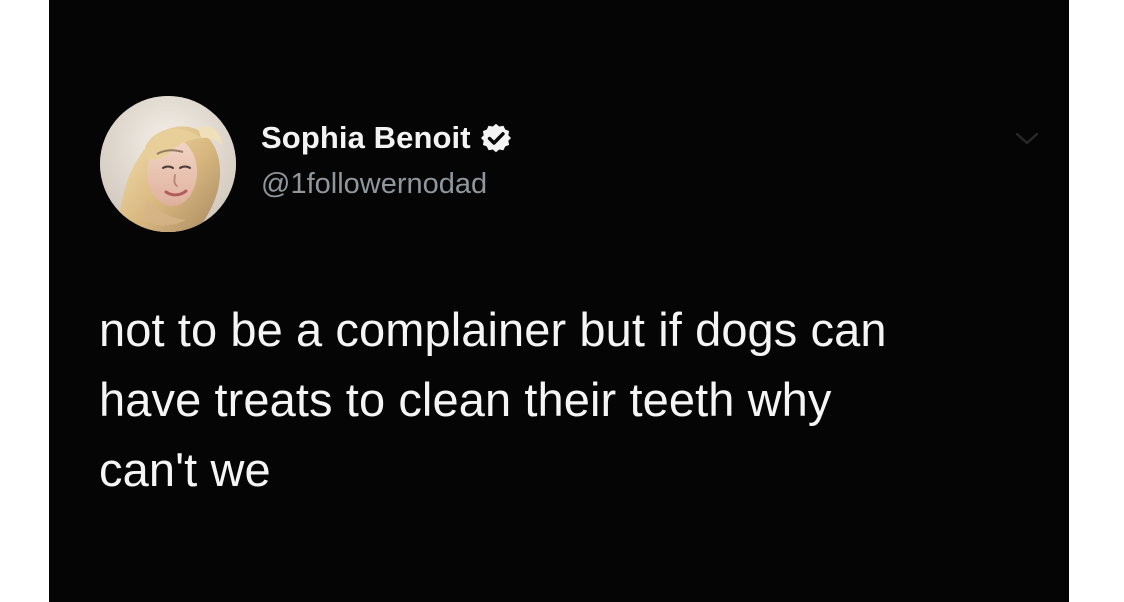  Describe the element at coordinates (1027, 138) in the screenshot. I see `chevron-down-icon` at that location.